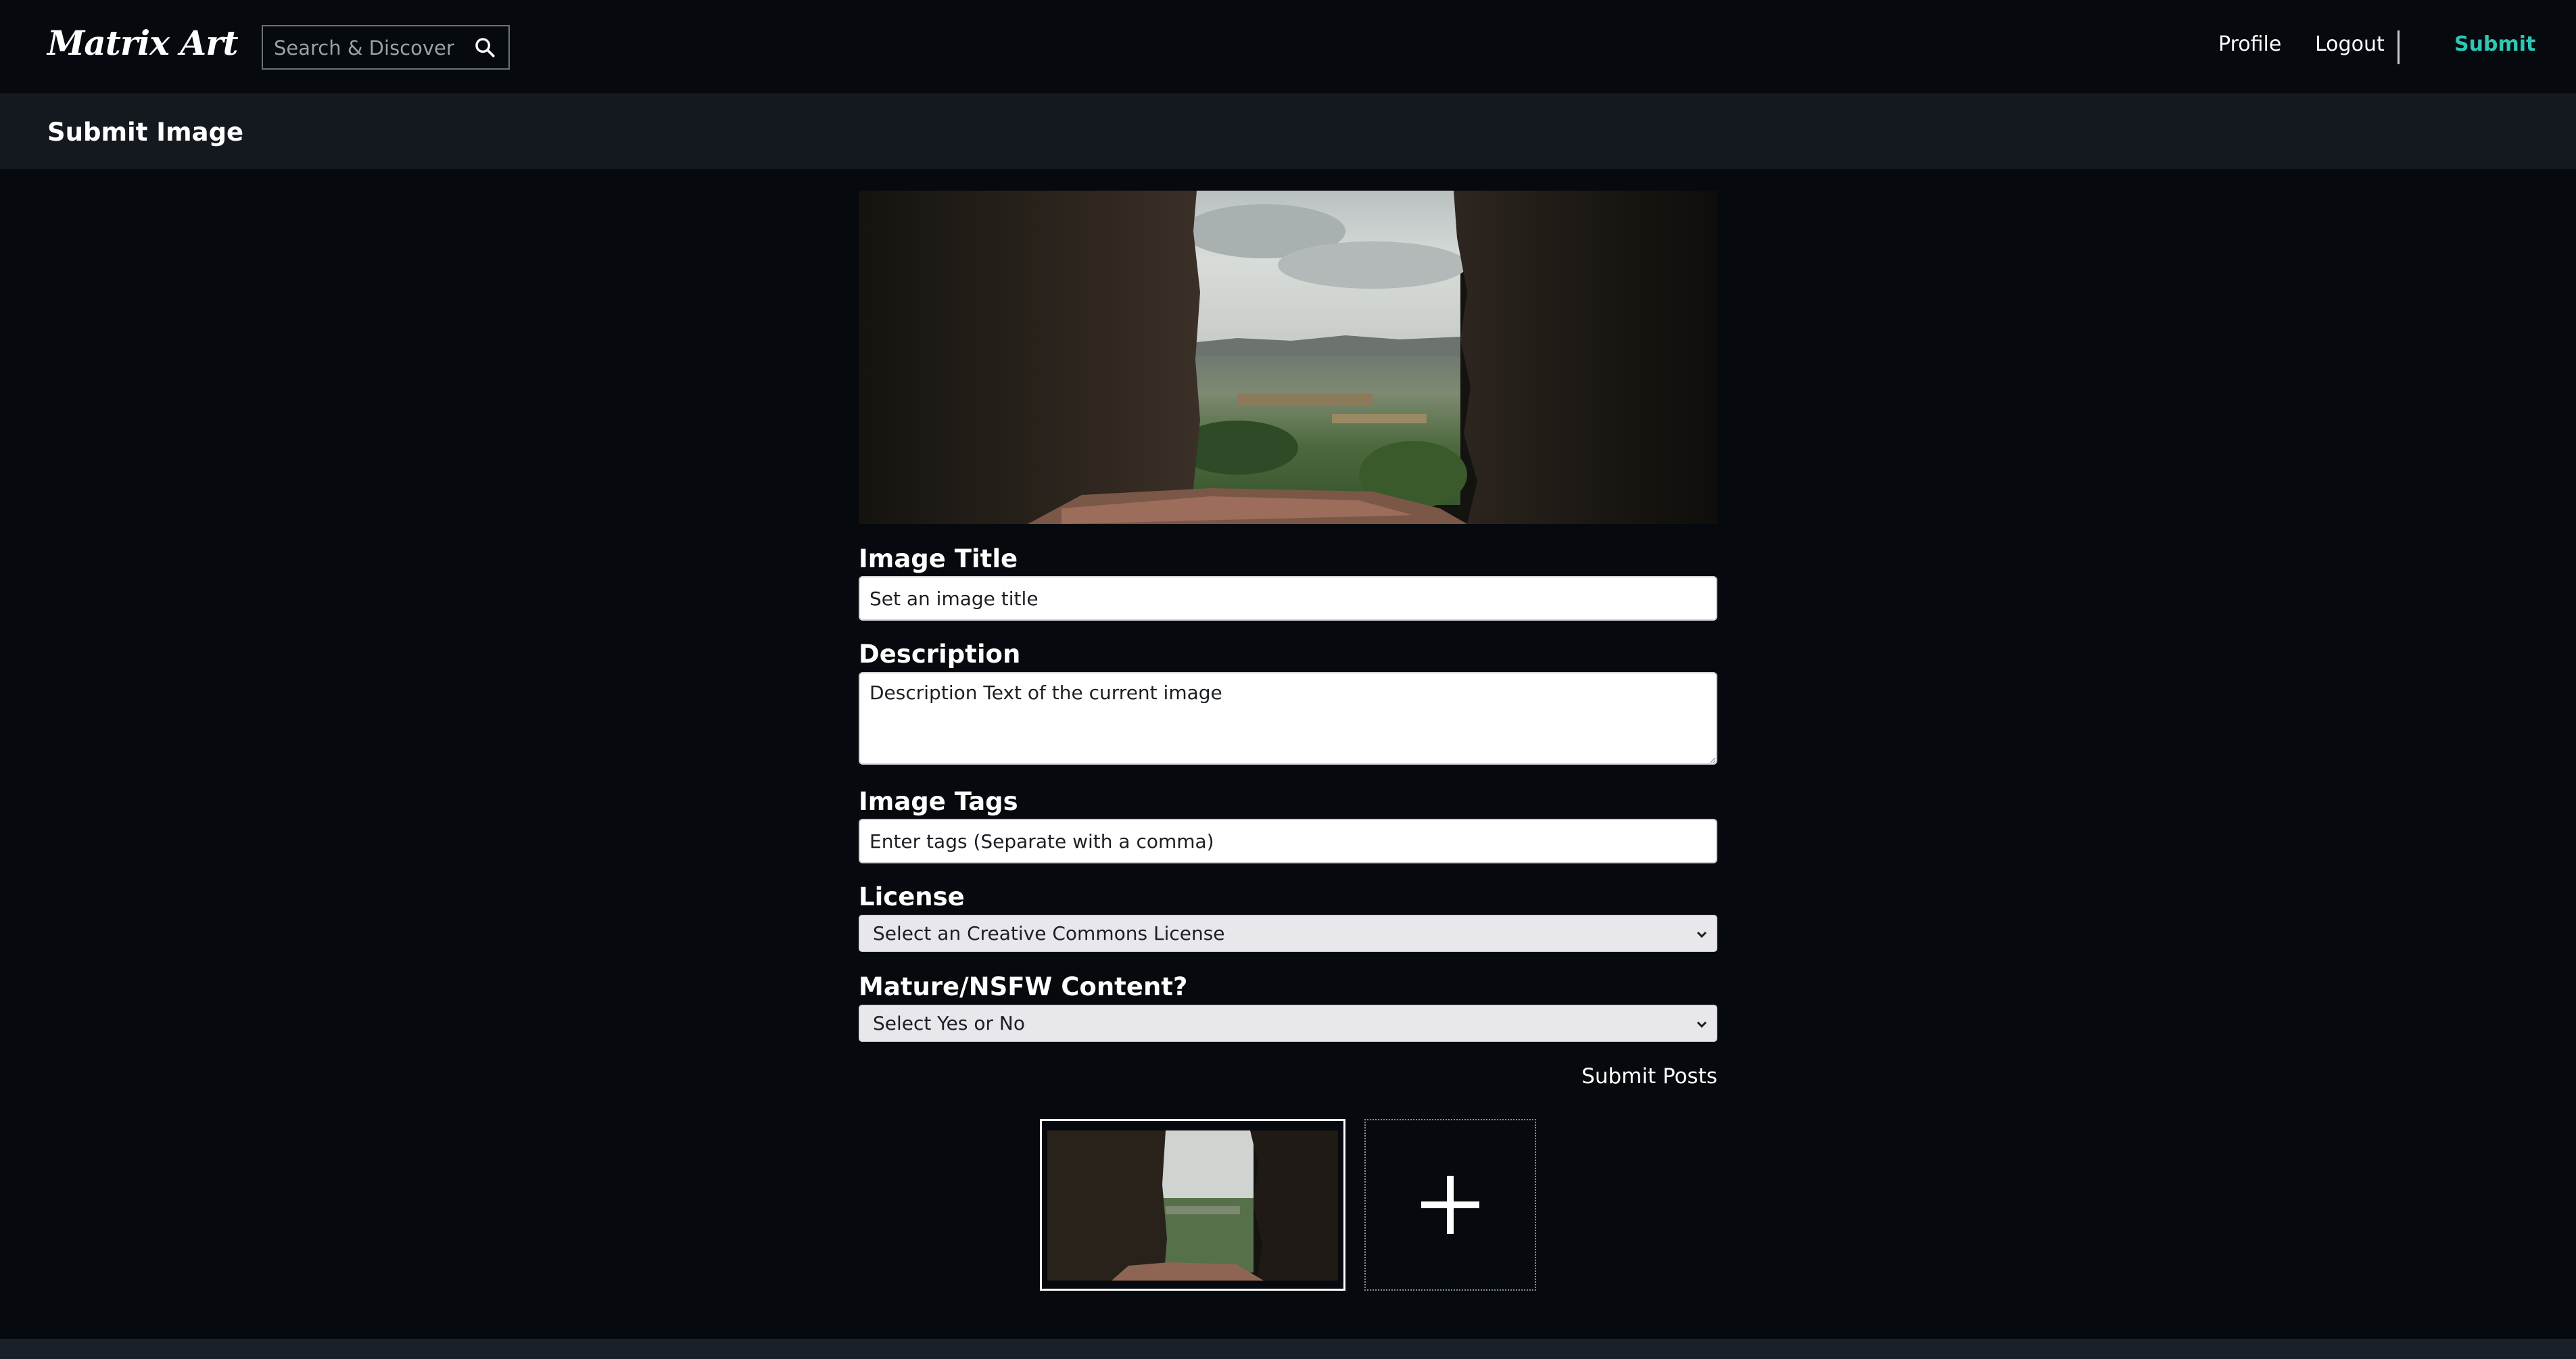  I want to click on search-icon, so click(485, 47).